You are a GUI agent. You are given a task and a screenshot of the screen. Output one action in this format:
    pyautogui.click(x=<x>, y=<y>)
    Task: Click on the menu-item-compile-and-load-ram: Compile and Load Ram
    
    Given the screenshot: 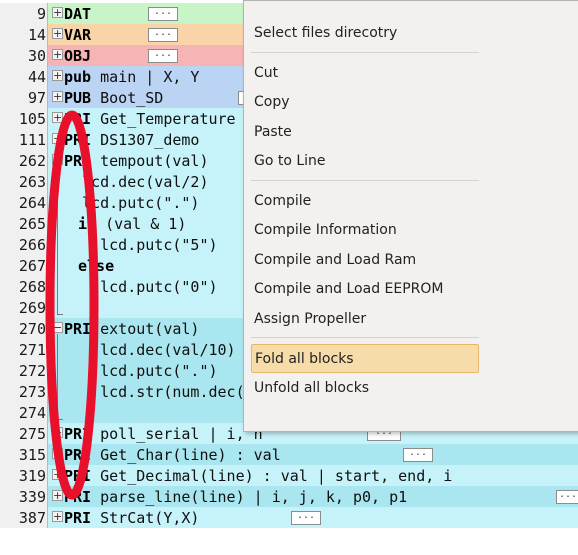 What is the action you would take?
    pyautogui.click(x=365, y=260)
    